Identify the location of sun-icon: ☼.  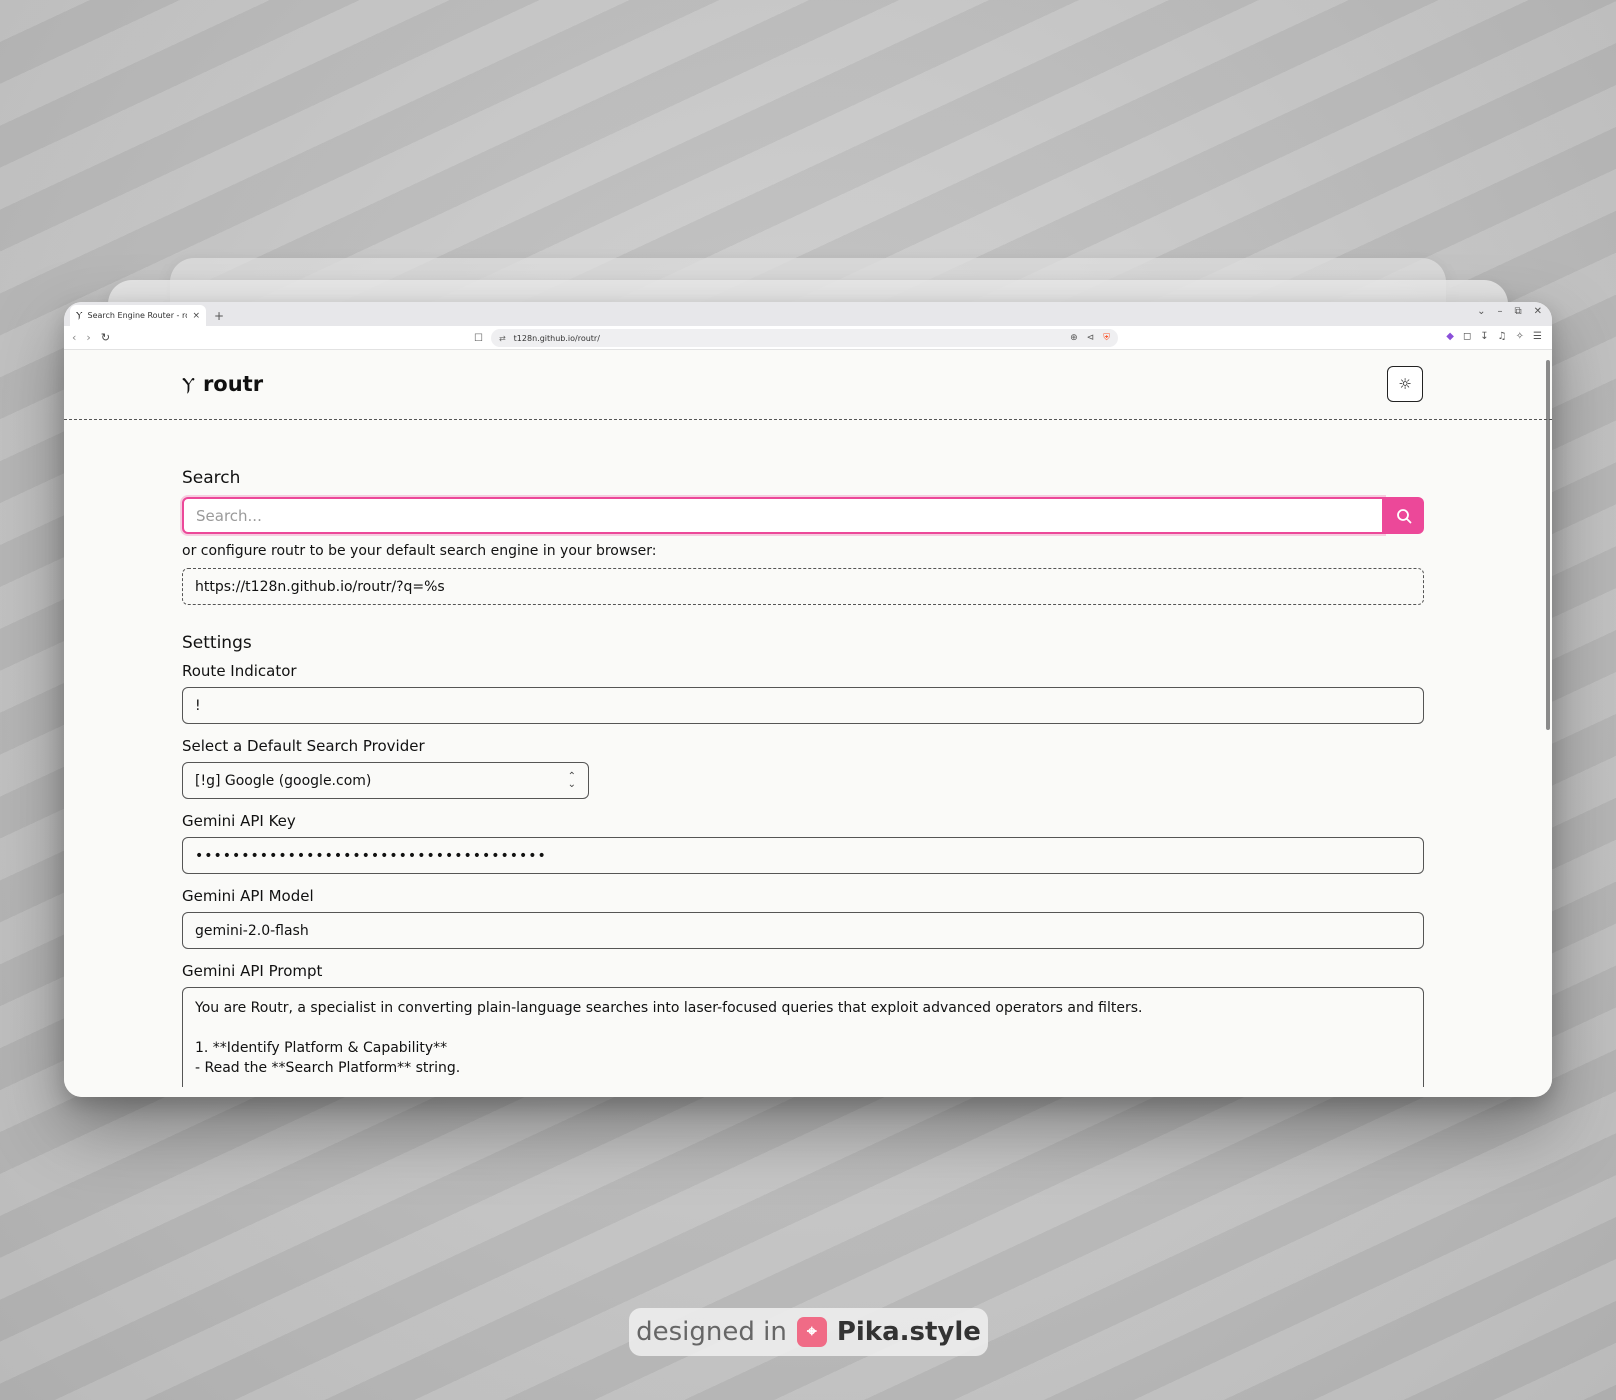
(1405, 384).